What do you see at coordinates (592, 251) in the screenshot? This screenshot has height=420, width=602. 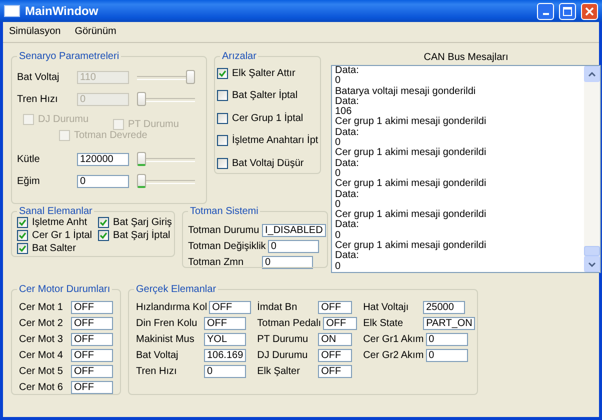 I see `scroll-thumb` at bounding box center [592, 251].